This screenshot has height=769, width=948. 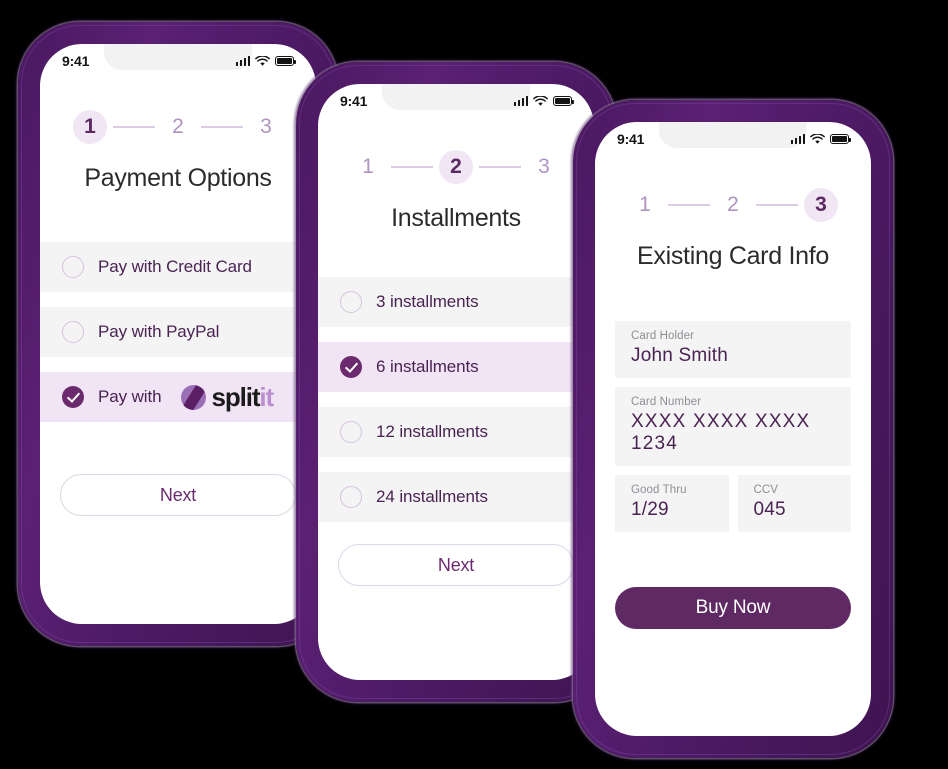 What do you see at coordinates (159, 331) in the screenshot?
I see `option-label: Pay with PayPal` at bounding box center [159, 331].